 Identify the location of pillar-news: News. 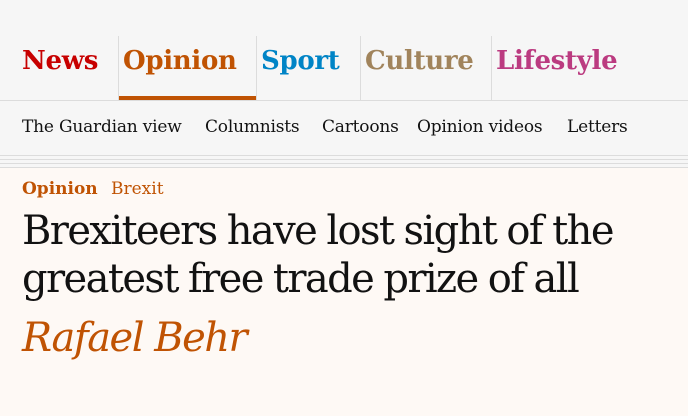
(68, 68).